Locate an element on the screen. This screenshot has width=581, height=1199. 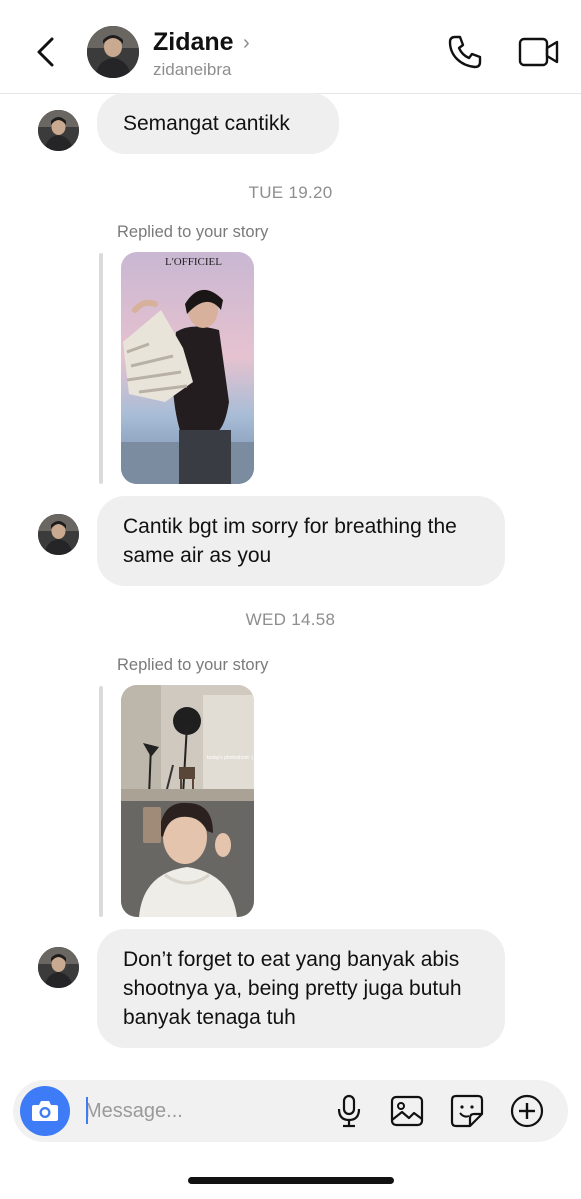
more-options-button is located at coordinates (527, 1111).